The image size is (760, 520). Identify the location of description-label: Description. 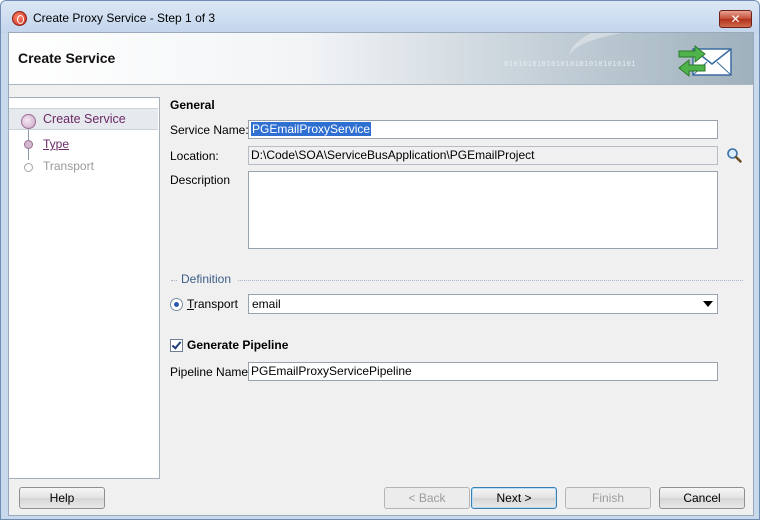
(200, 180).